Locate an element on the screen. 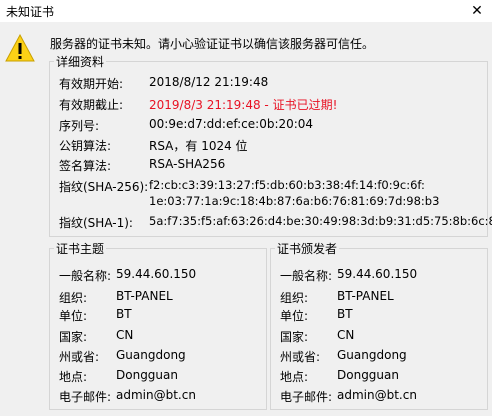  window-title: 未知证书 is located at coordinates (30, 12).